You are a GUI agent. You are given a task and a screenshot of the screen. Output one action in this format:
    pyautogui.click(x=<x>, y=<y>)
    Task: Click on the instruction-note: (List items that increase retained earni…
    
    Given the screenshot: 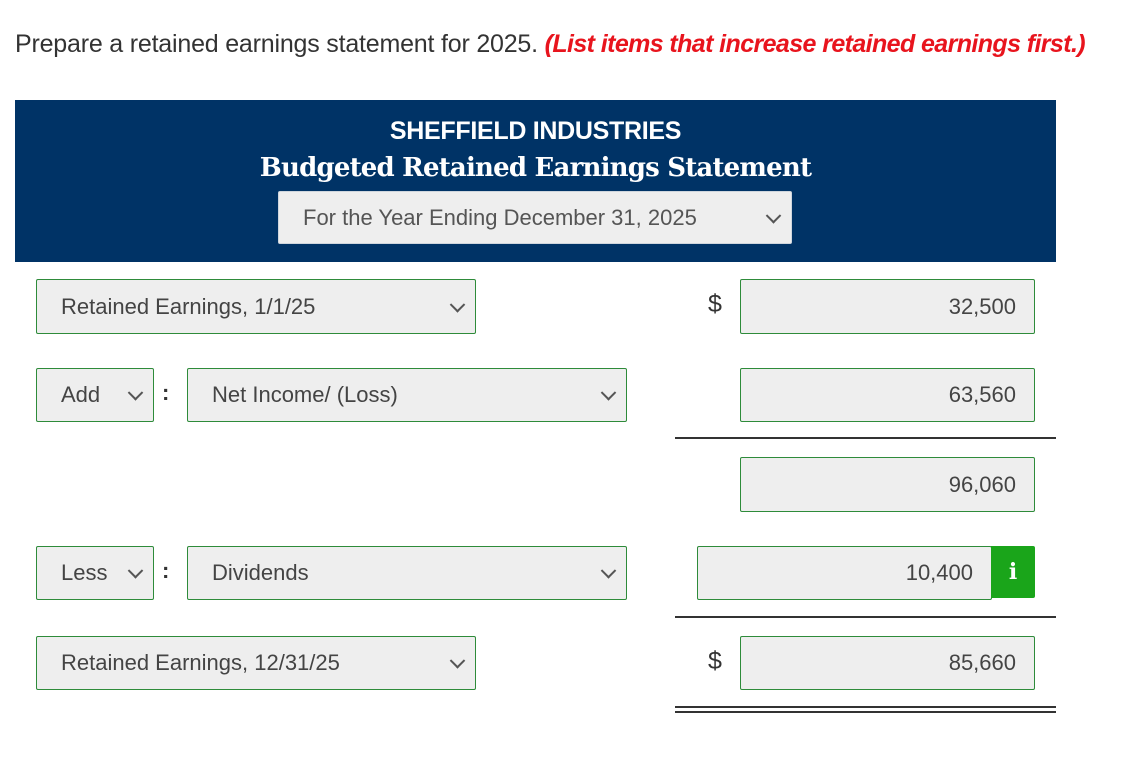 What is the action you would take?
    pyautogui.click(x=815, y=44)
    